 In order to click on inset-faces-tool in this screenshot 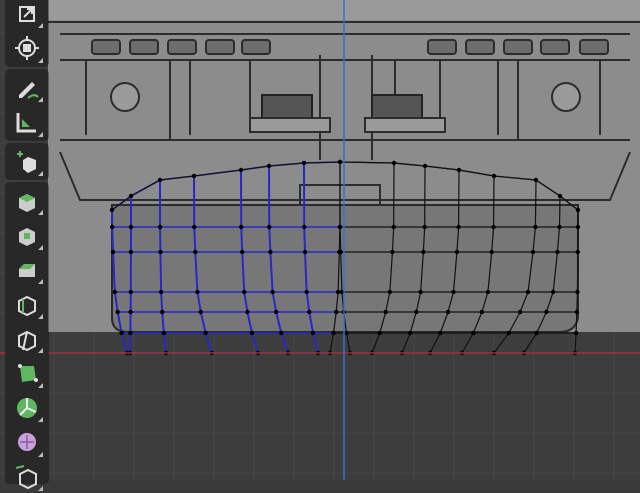, I will do `click(27, 235)`.